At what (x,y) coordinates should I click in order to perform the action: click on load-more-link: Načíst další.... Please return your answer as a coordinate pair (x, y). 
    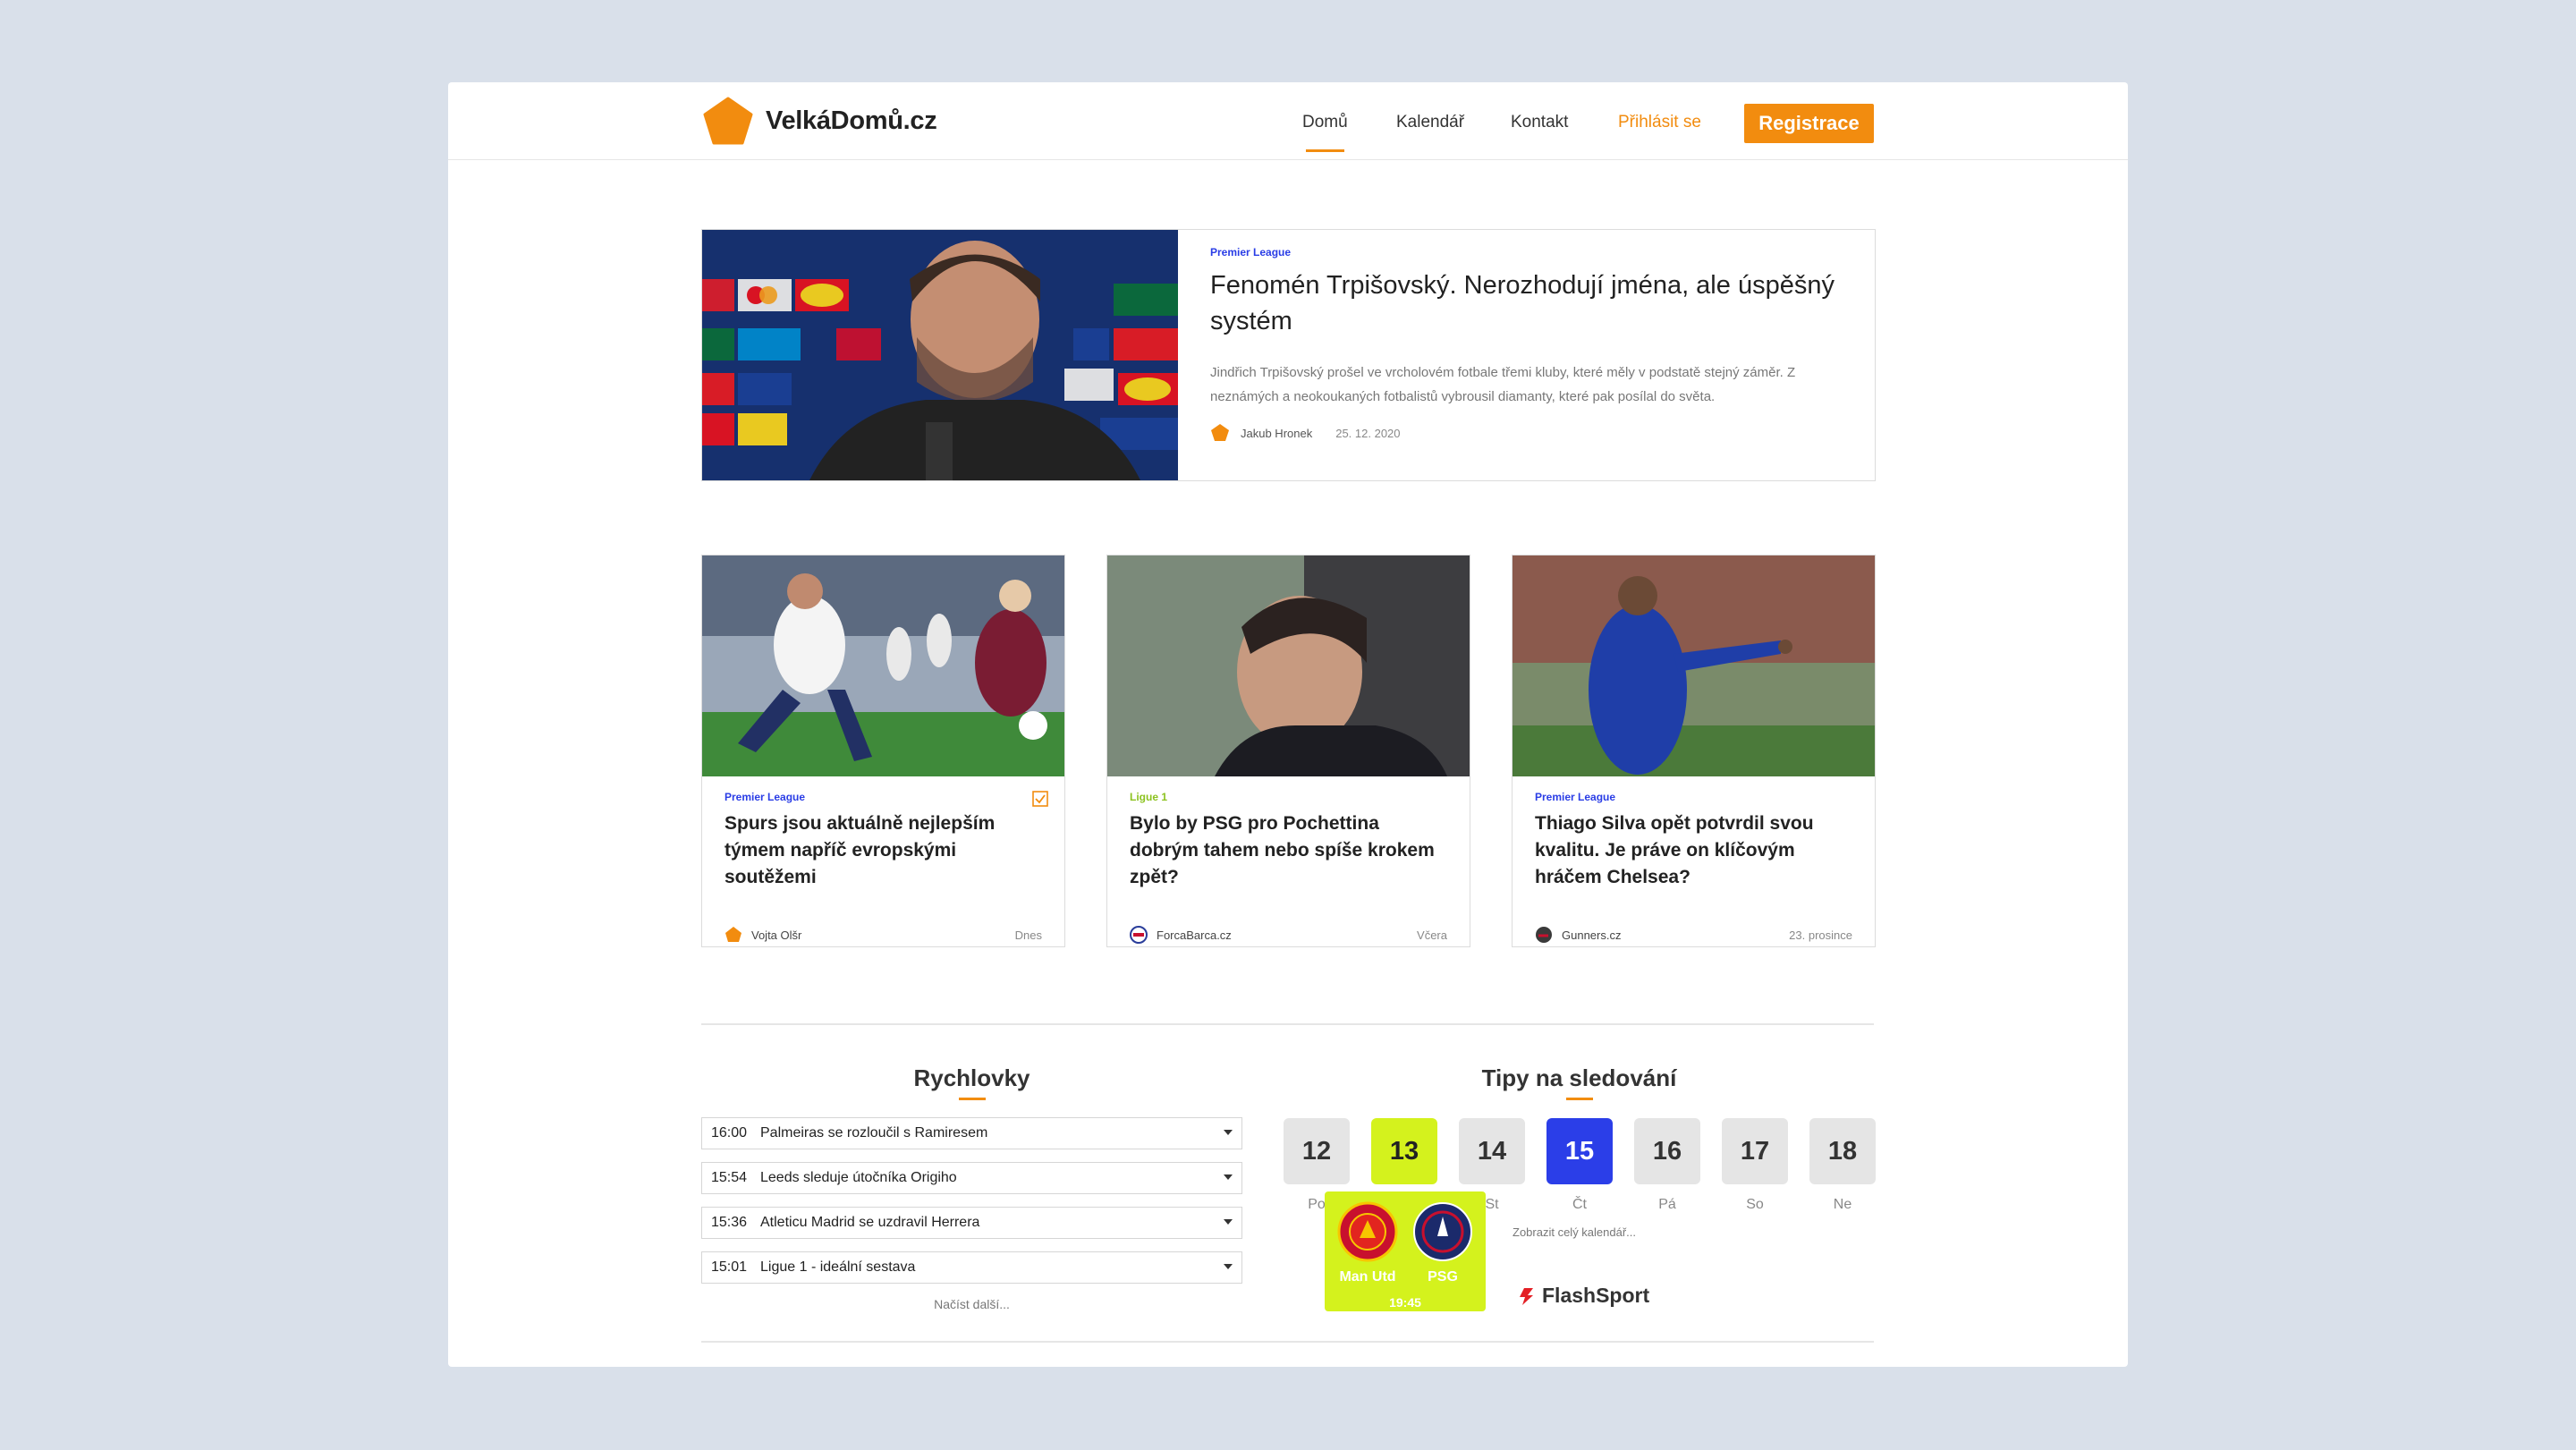
    Looking at the image, I should click on (971, 1304).